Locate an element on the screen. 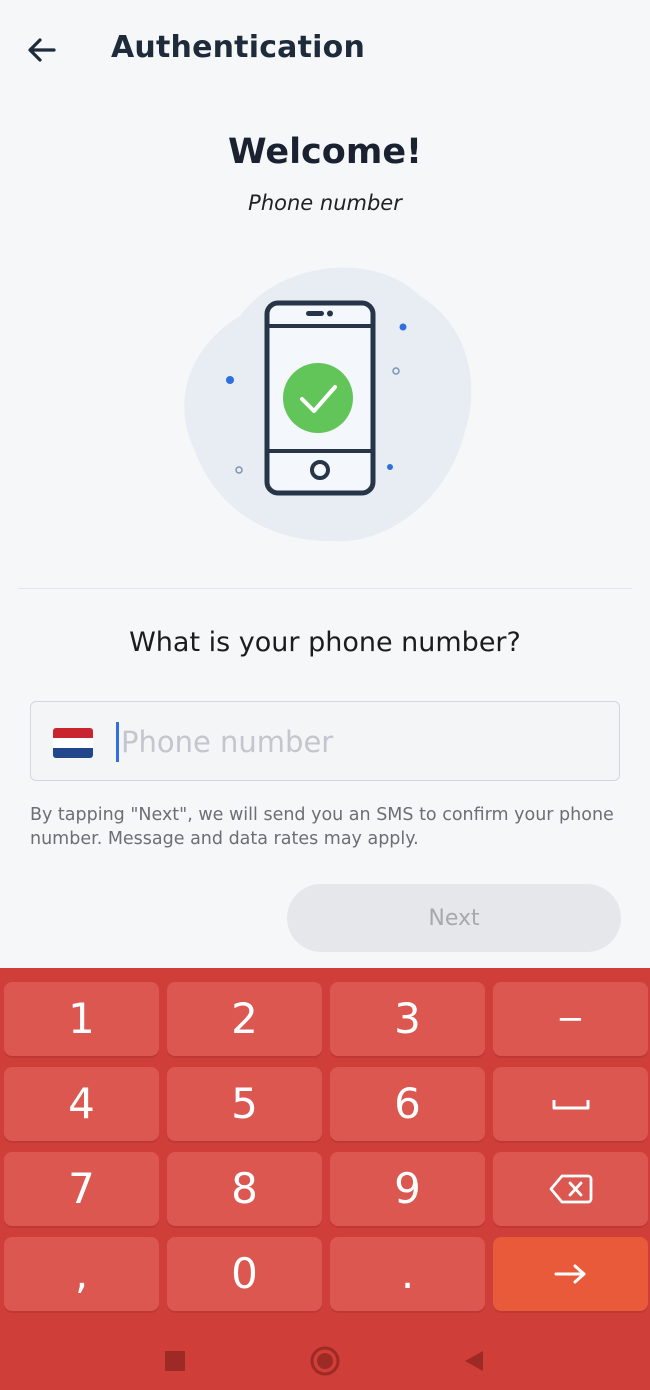 The height and width of the screenshot is (1390, 650). key-7-label: 7 is located at coordinates (81, 1188).